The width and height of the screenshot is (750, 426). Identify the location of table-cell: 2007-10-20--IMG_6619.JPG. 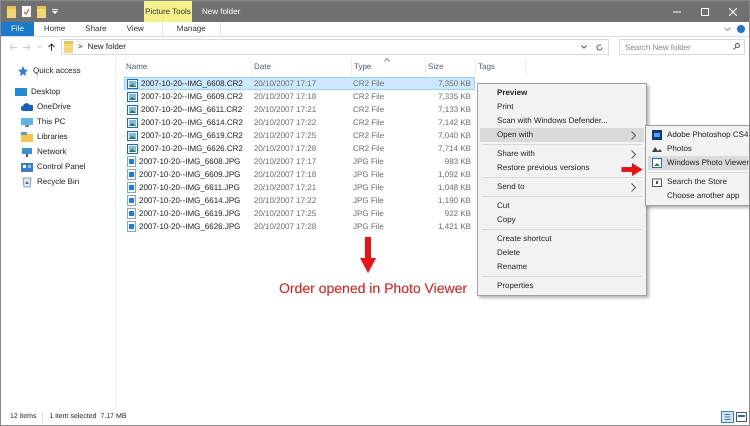
(189, 214).